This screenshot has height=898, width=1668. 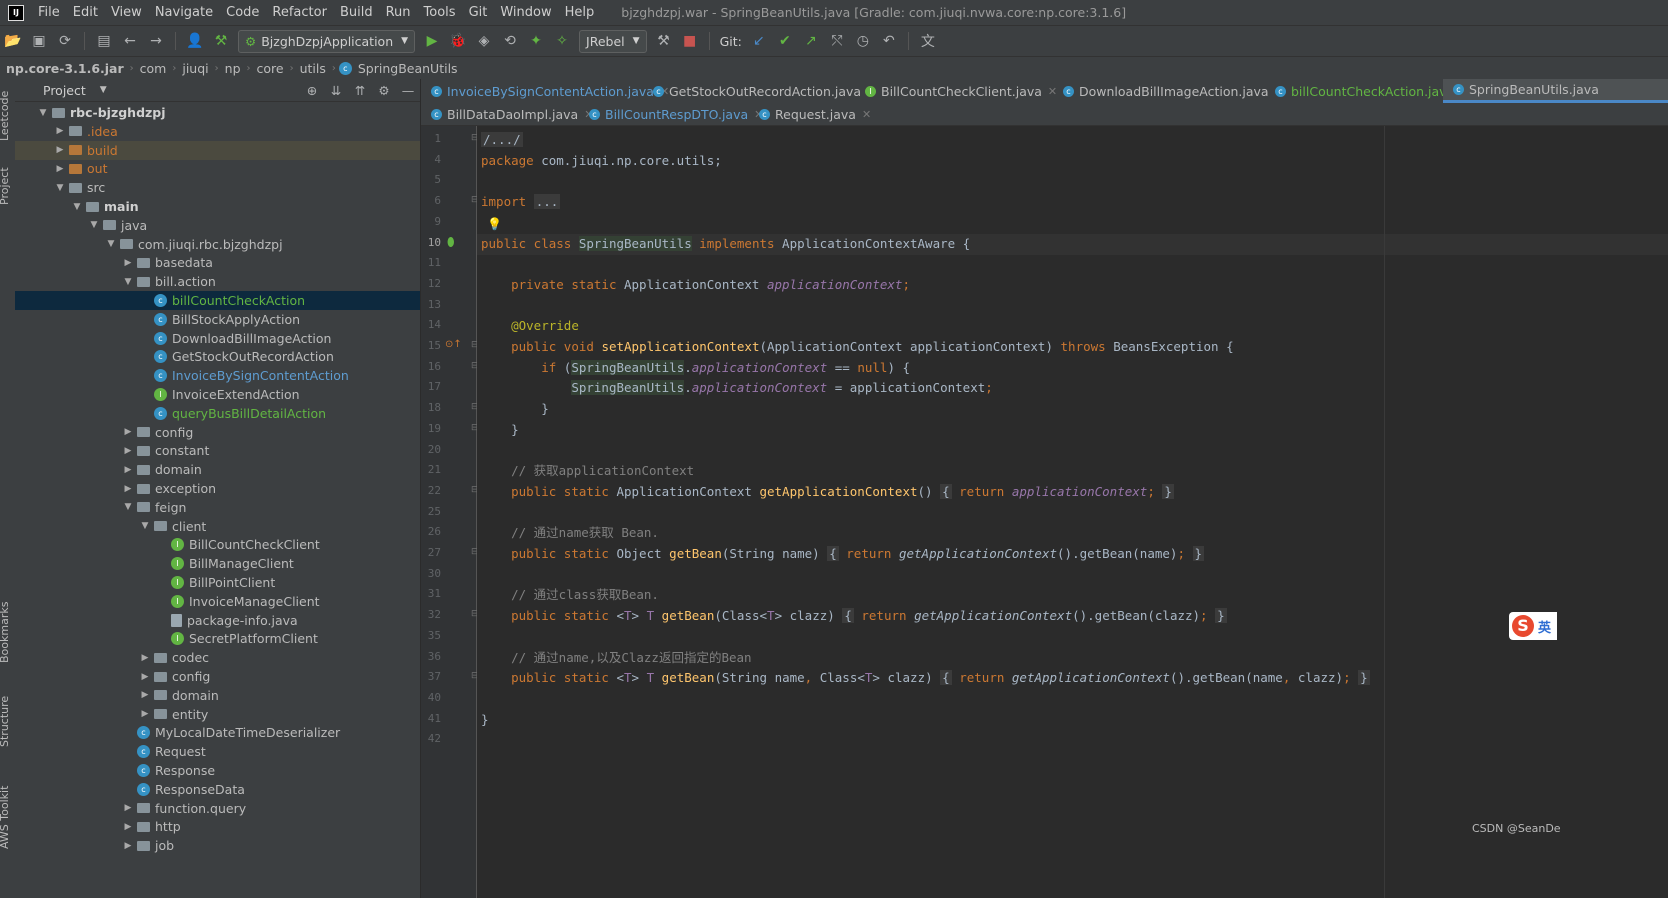 What do you see at coordinates (432, 41) in the screenshot?
I see `run-icon: ▶` at bounding box center [432, 41].